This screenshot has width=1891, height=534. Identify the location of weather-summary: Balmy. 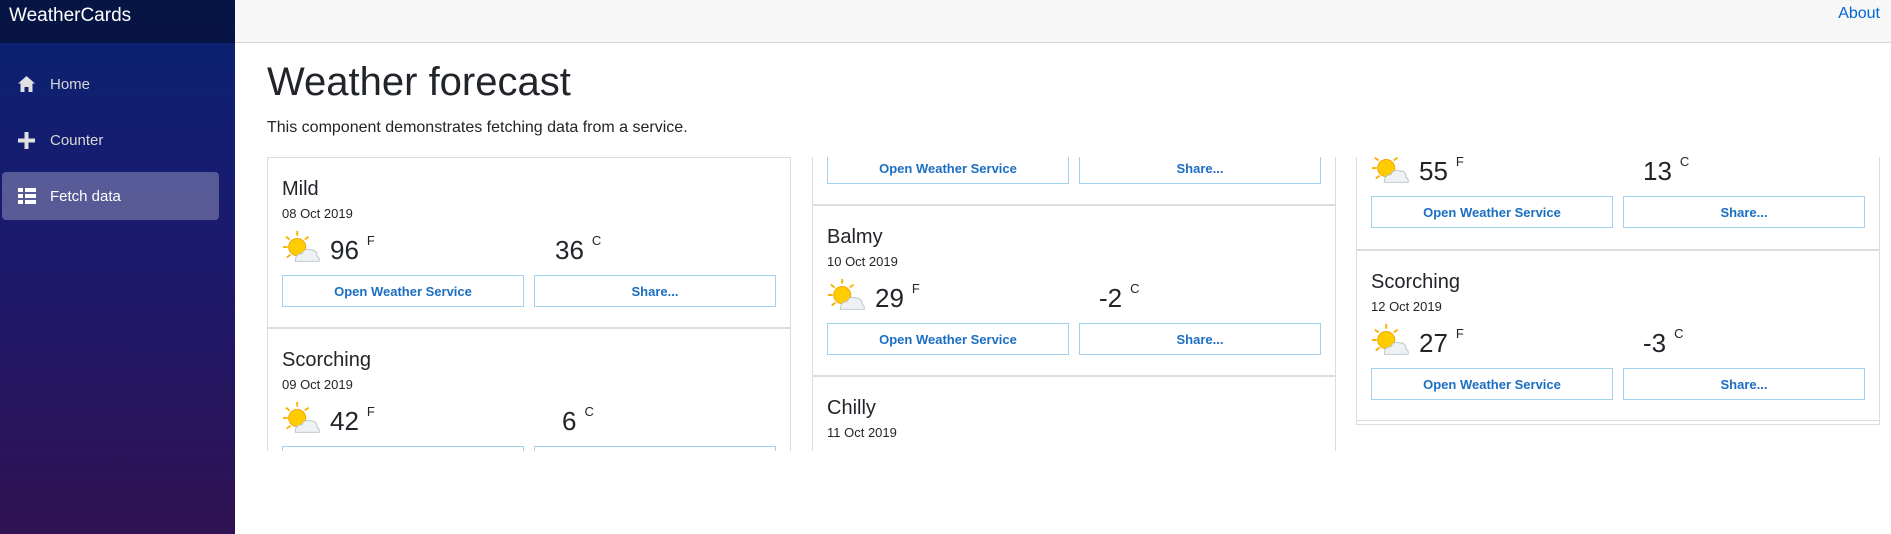
(855, 237).